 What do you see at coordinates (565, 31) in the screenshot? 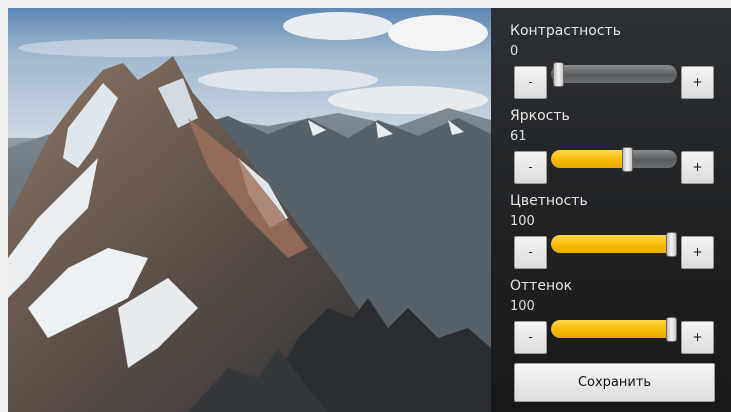
I see `contrast-label: Контрастность` at bounding box center [565, 31].